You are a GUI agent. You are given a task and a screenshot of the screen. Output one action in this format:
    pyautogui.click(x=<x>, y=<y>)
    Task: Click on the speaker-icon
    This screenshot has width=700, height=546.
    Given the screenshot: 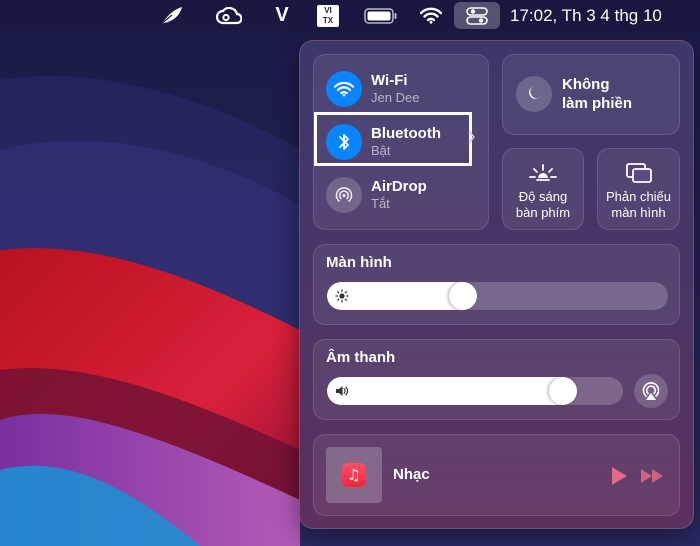 What is the action you would take?
    pyautogui.click(x=342, y=391)
    